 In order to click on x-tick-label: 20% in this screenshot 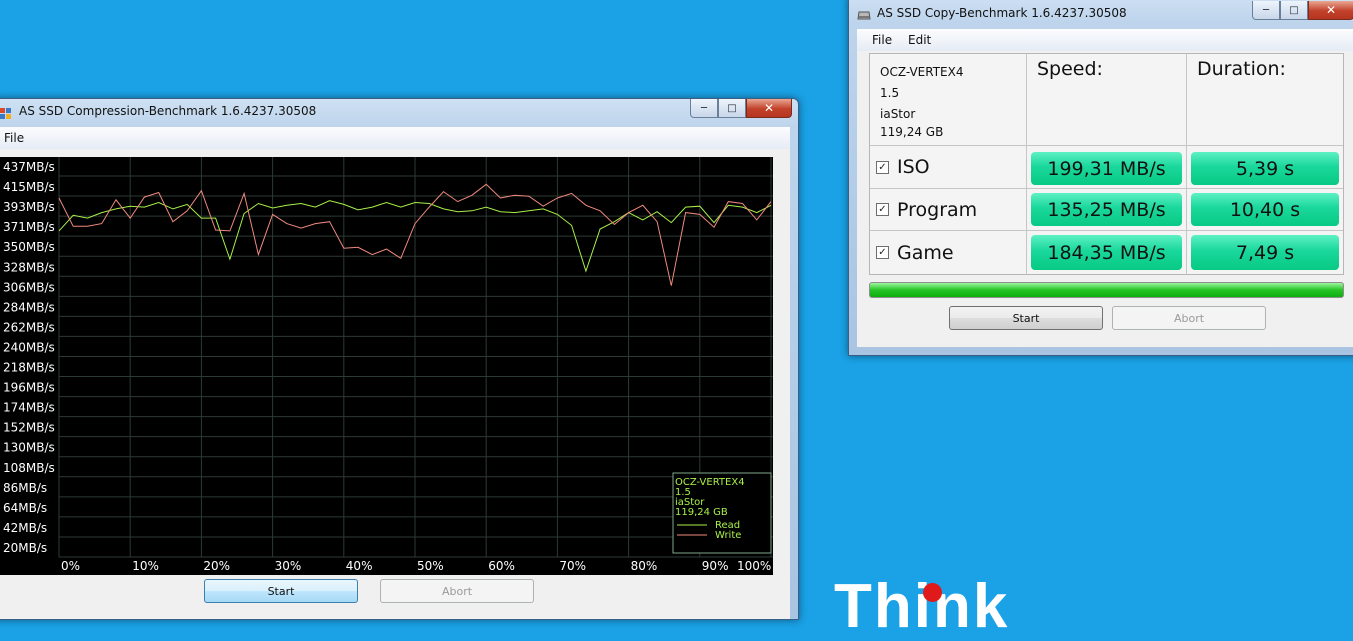, I will do `click(216, 566)`.